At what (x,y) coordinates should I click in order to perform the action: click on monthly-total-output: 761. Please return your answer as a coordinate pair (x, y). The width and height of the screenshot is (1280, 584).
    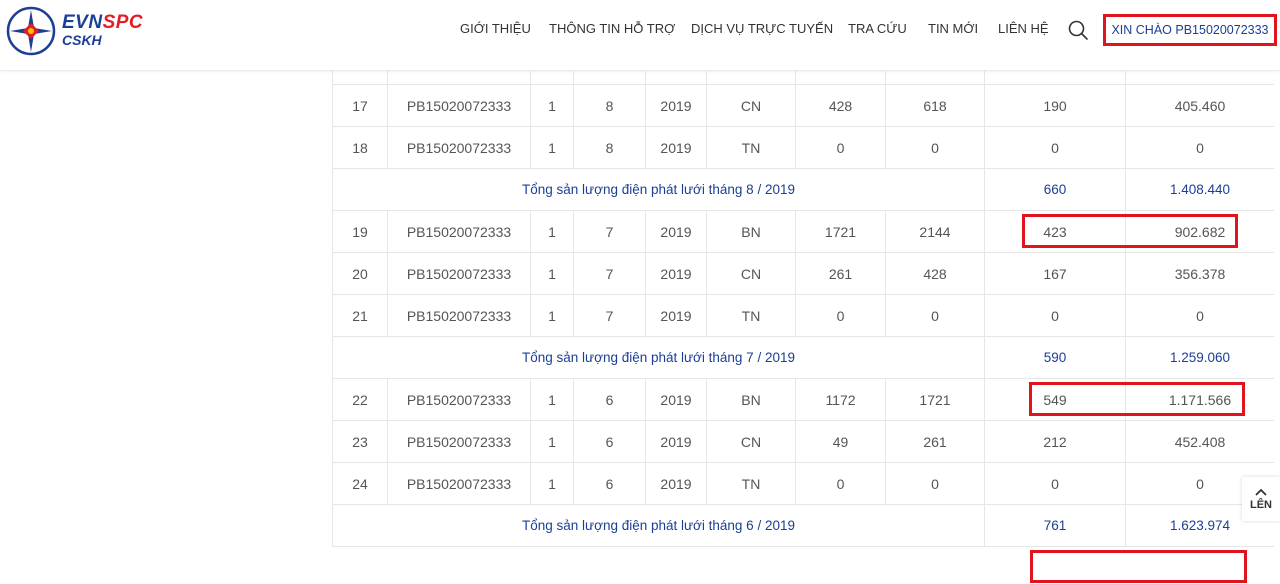
    Looking at the image, I should click on (1055, 525).